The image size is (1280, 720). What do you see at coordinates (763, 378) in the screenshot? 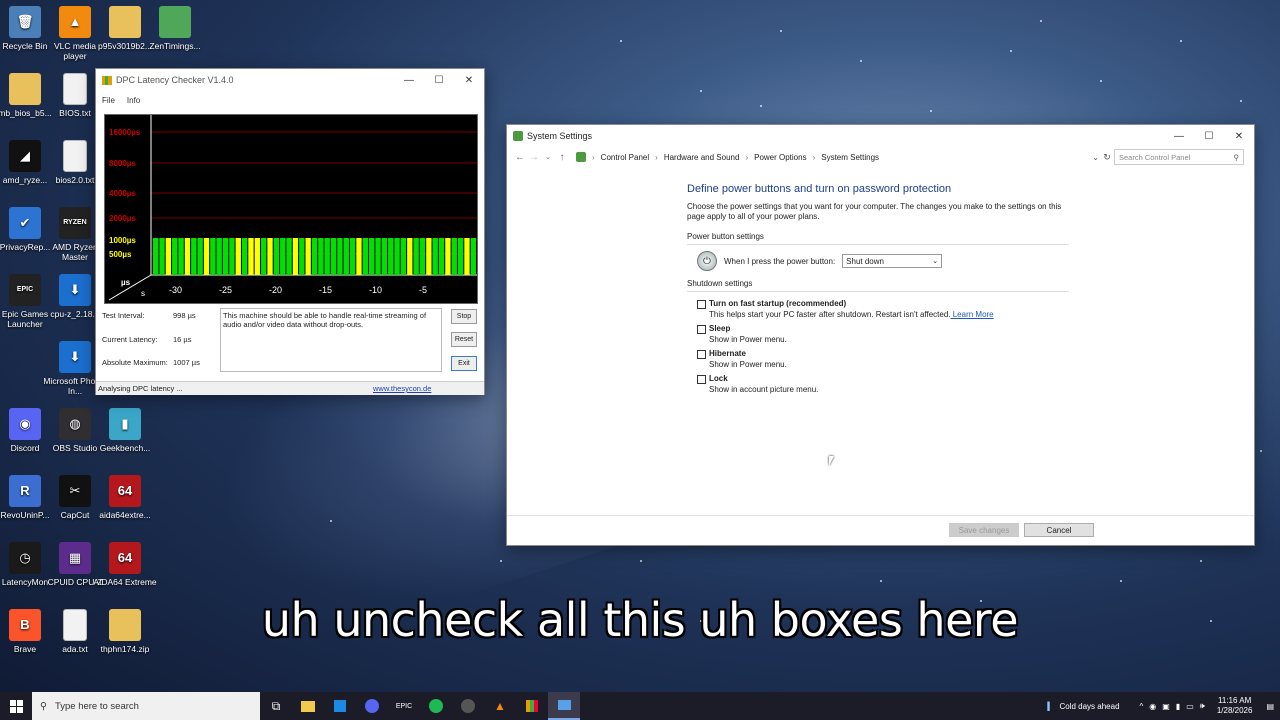
I see `option-title: Lock` at bounding box center [763, 378].